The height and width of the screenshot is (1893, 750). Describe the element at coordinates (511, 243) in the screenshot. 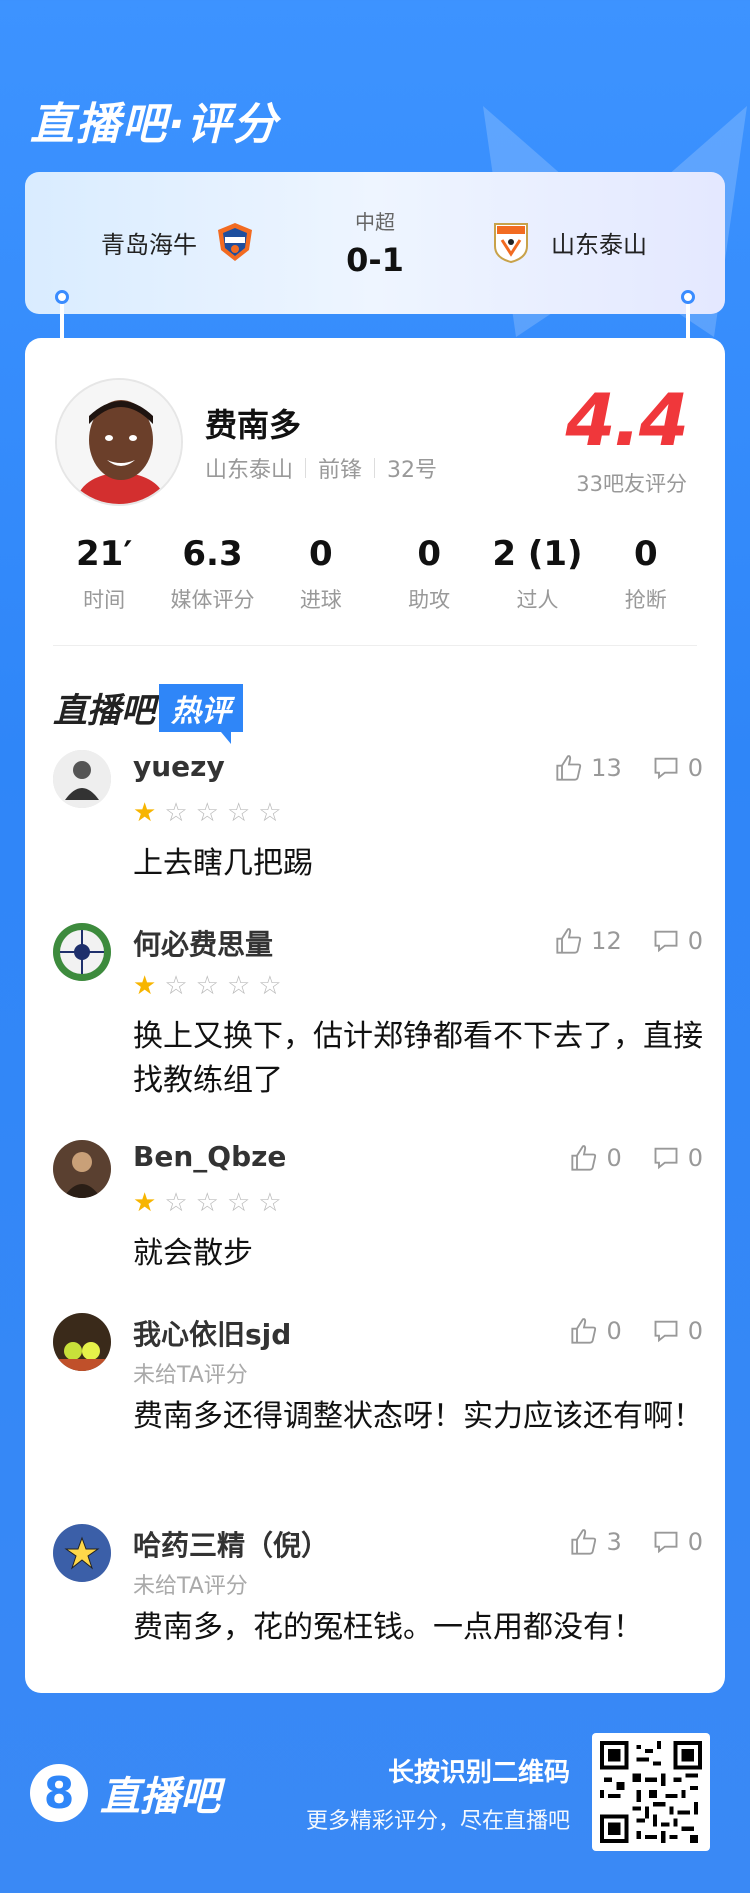

I see `away-team-logo-icon` at that location.